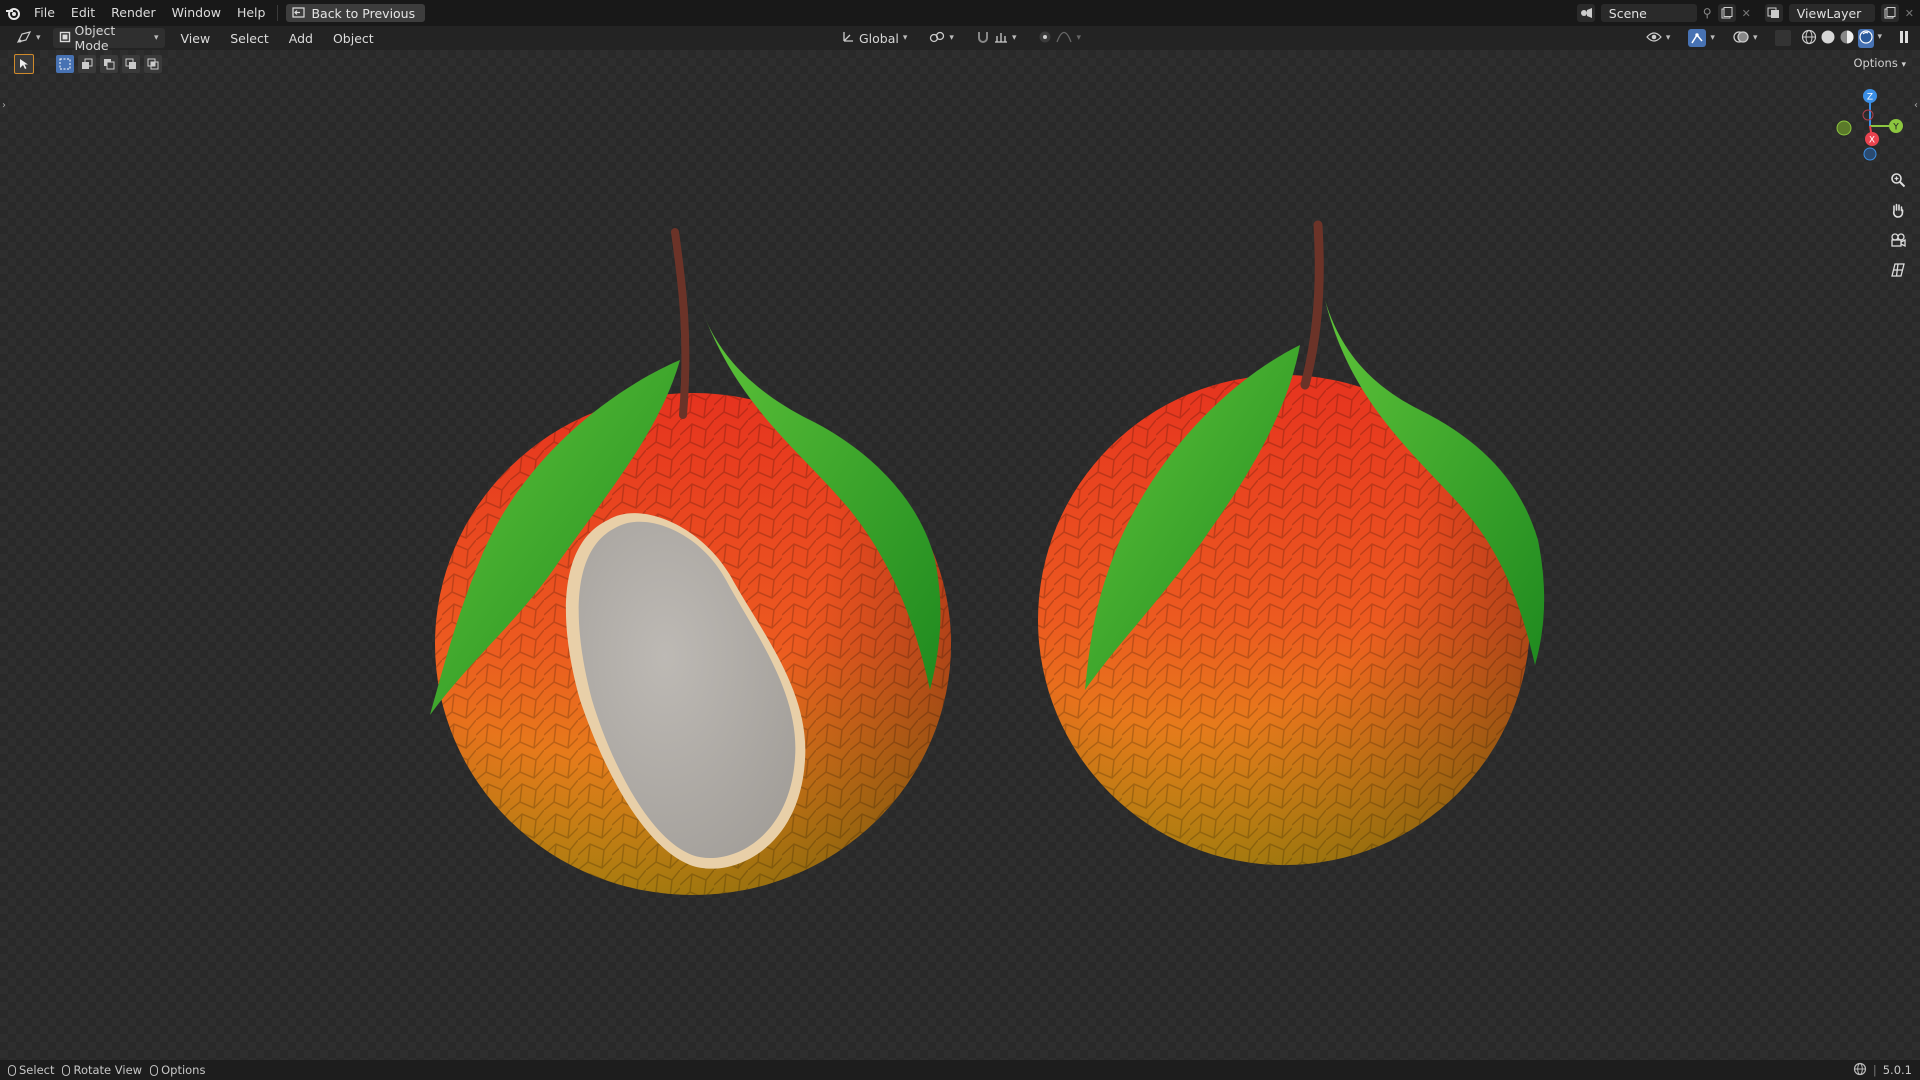 This screenshot has height=1080, width=1920. I want to click on scene-name-field: Scene, so click(1648, 13).